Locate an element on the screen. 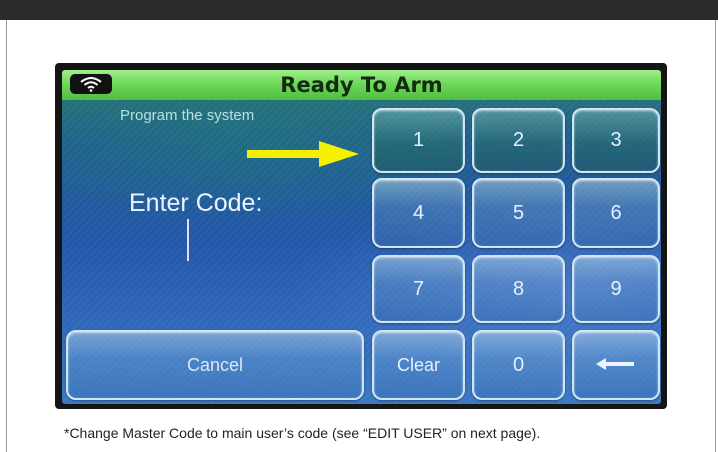 The image size is (718, 452). key-8-label: 8 is located at coordinates (518, 288).